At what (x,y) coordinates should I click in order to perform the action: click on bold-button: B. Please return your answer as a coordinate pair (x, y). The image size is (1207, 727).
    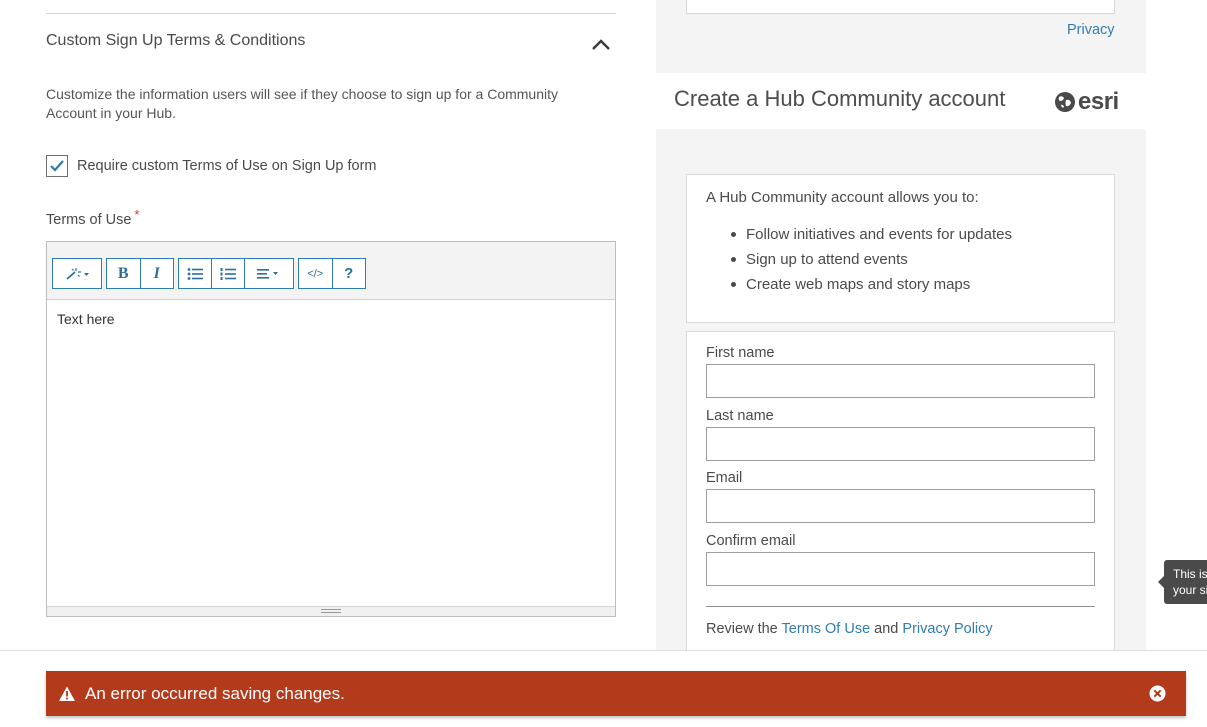
    Looking at the image, I should click on (124, 273).